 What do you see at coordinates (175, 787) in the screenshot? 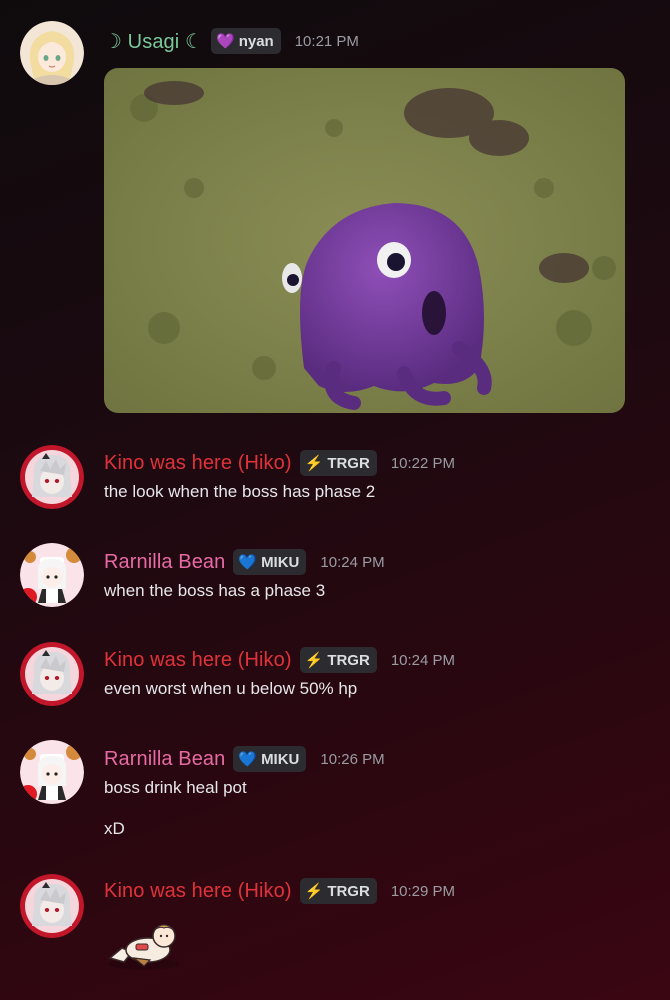
I see `message-text: boss drink heal pot` at bounding box center [175, 787].